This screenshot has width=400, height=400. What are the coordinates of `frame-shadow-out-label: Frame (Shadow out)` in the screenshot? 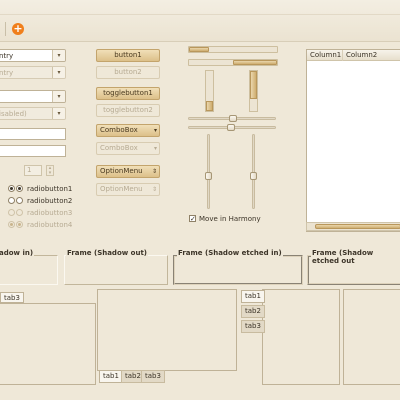 It's located at (107, 253).